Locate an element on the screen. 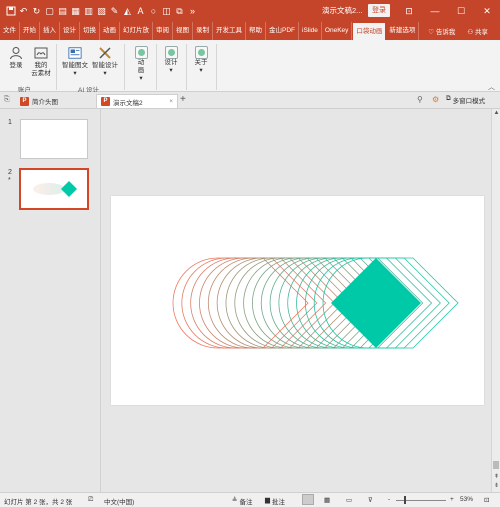 This screenshot has height=507, width=500. collapse-ribbon-icon: ︿ is located at coordinates (491, 87).